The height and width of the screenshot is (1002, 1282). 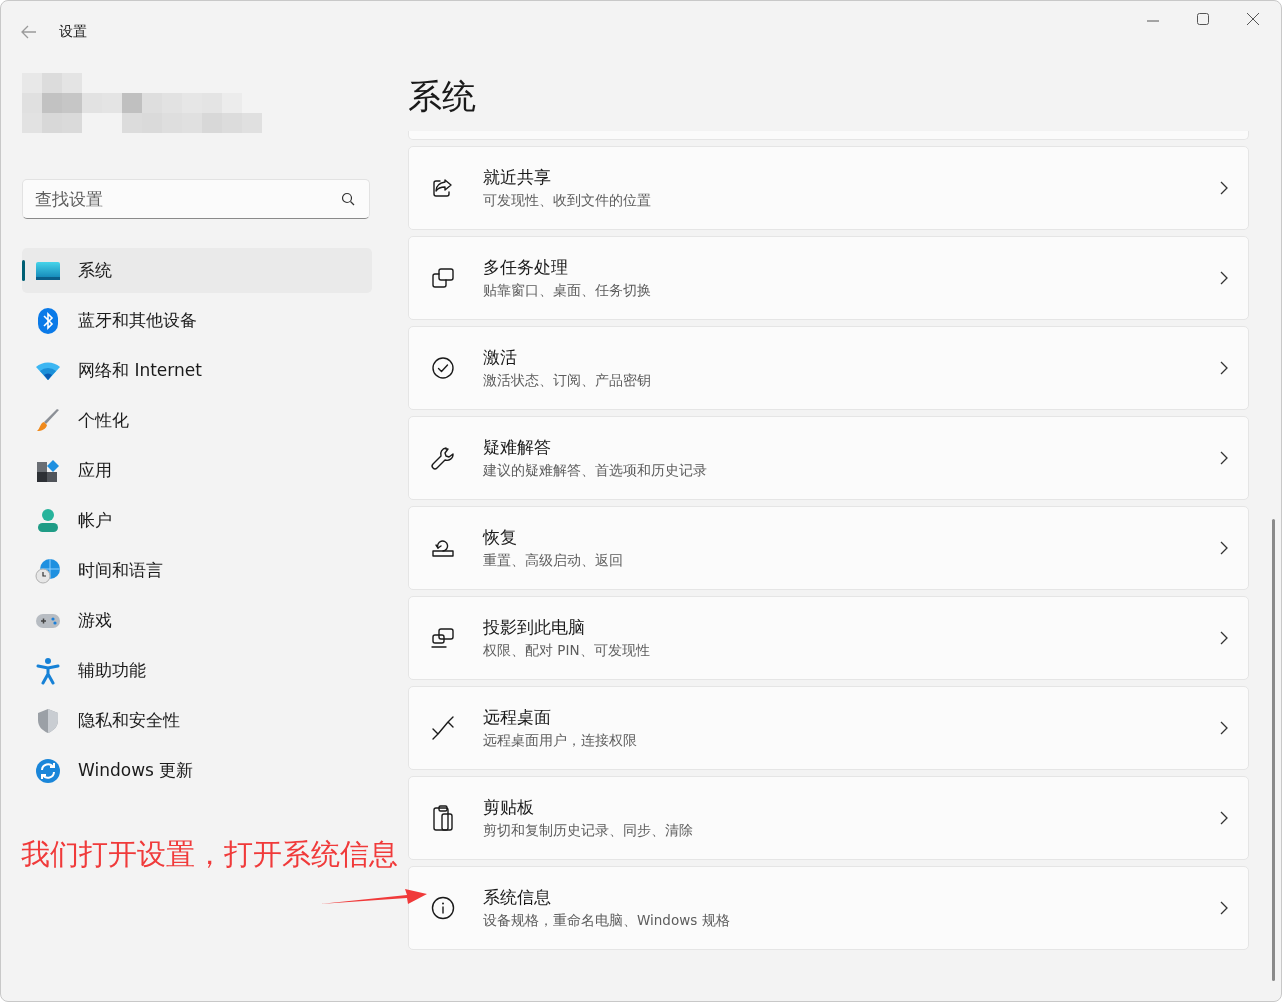 What do you see at coordinates (509, 807) in the screenshot?
I see `setting-title: 剪贴板` at bounding box center [509, 807].